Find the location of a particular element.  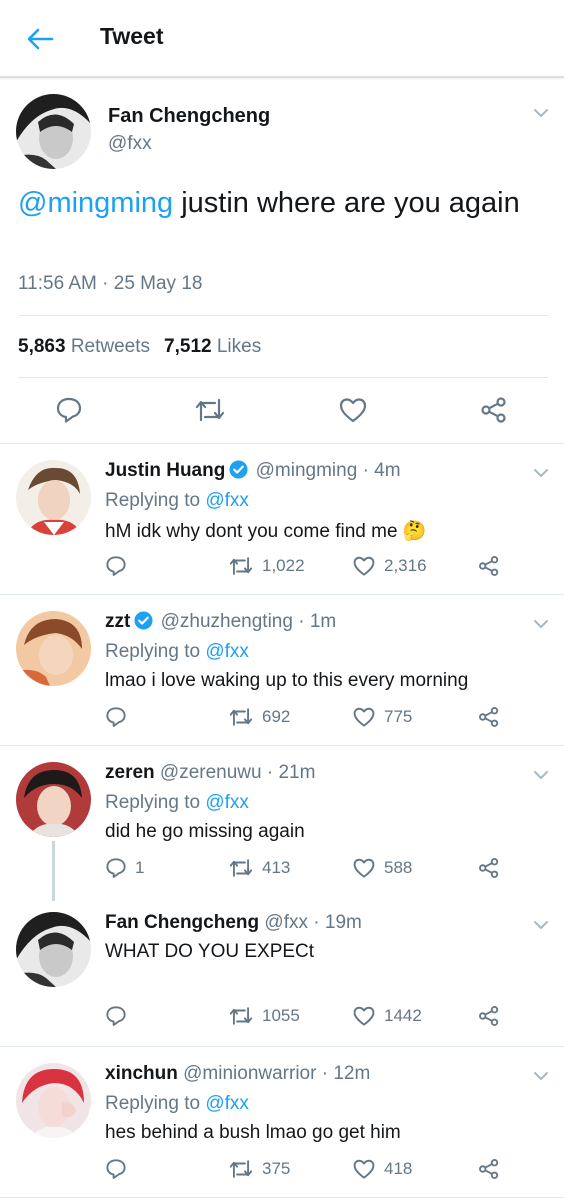

retweet-button: 1,022 is located at coordinates (266, 566).